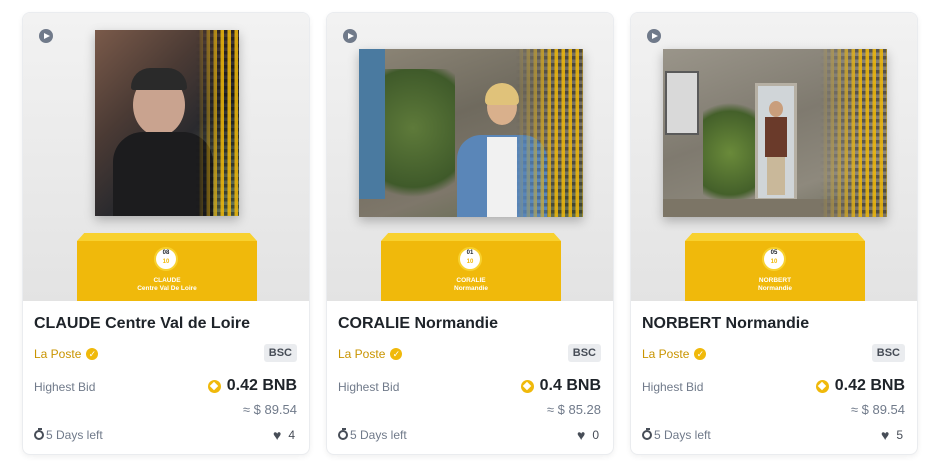 This screenshot has width=933, height=469. I want to click on pedestal-name: CORALIE, so click(471, 280).